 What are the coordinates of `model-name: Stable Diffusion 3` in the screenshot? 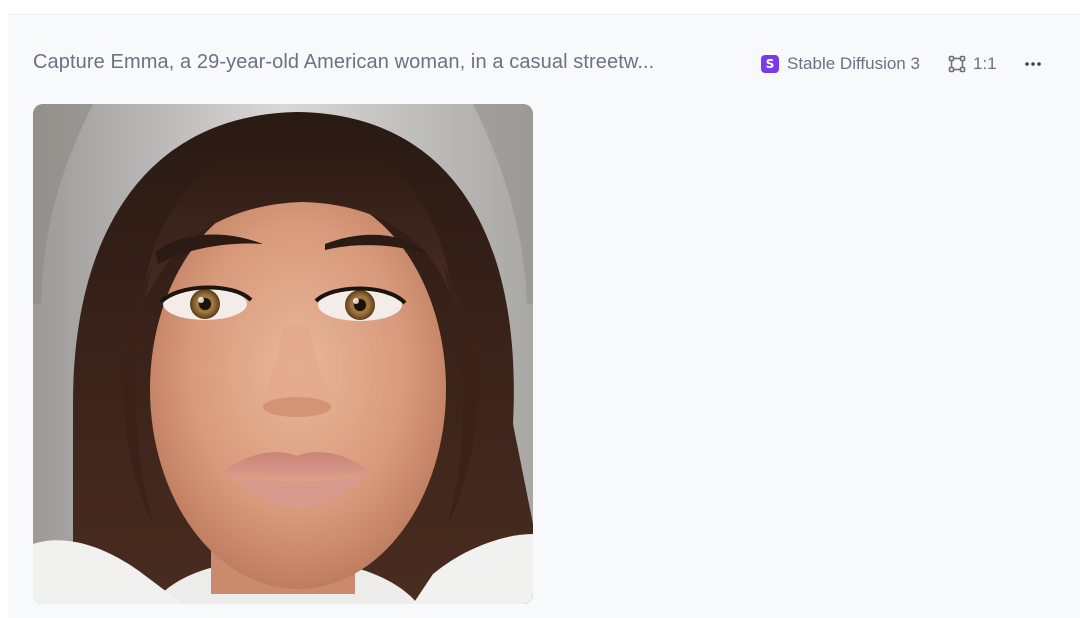 It's located at (853, 63).